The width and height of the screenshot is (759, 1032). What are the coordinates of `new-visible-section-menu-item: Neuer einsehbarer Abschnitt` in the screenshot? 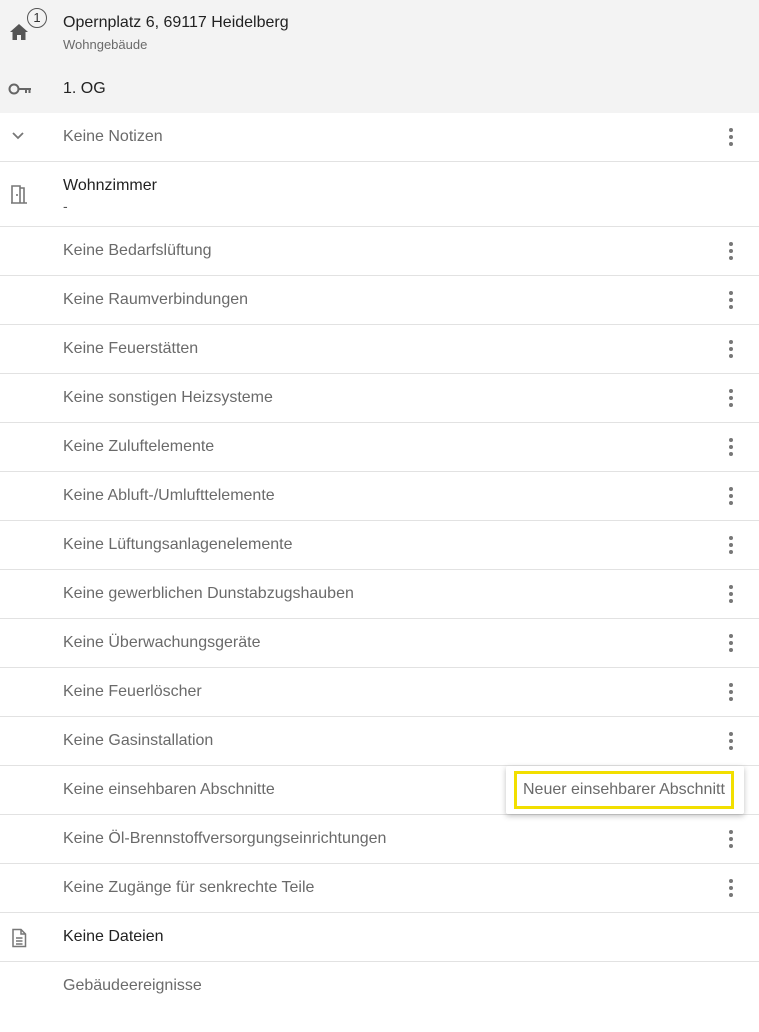 It's located at (624, 790).